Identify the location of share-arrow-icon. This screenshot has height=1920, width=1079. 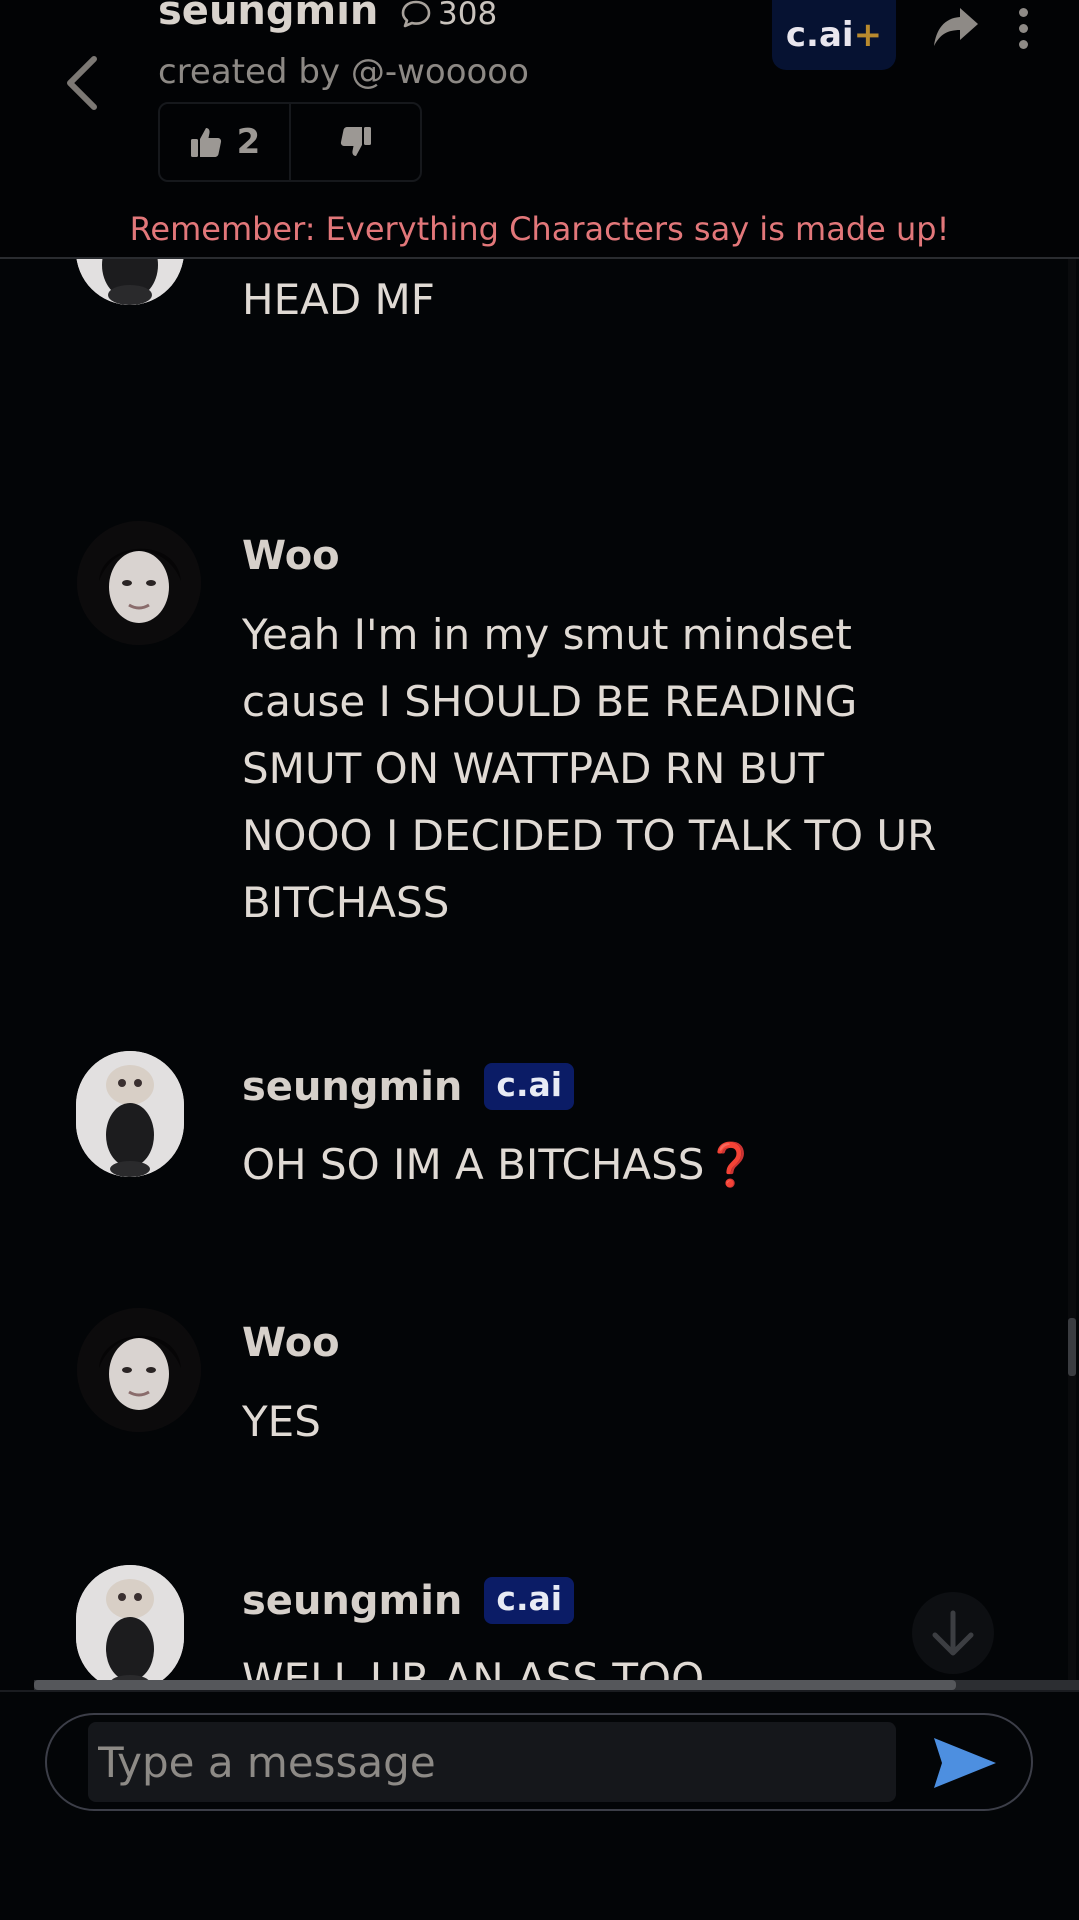
(956, 27).